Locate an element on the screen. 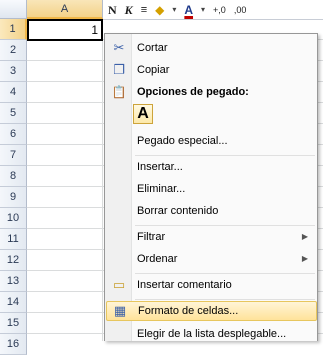  row-header-16: 16 is located at coordinates (13, 344).